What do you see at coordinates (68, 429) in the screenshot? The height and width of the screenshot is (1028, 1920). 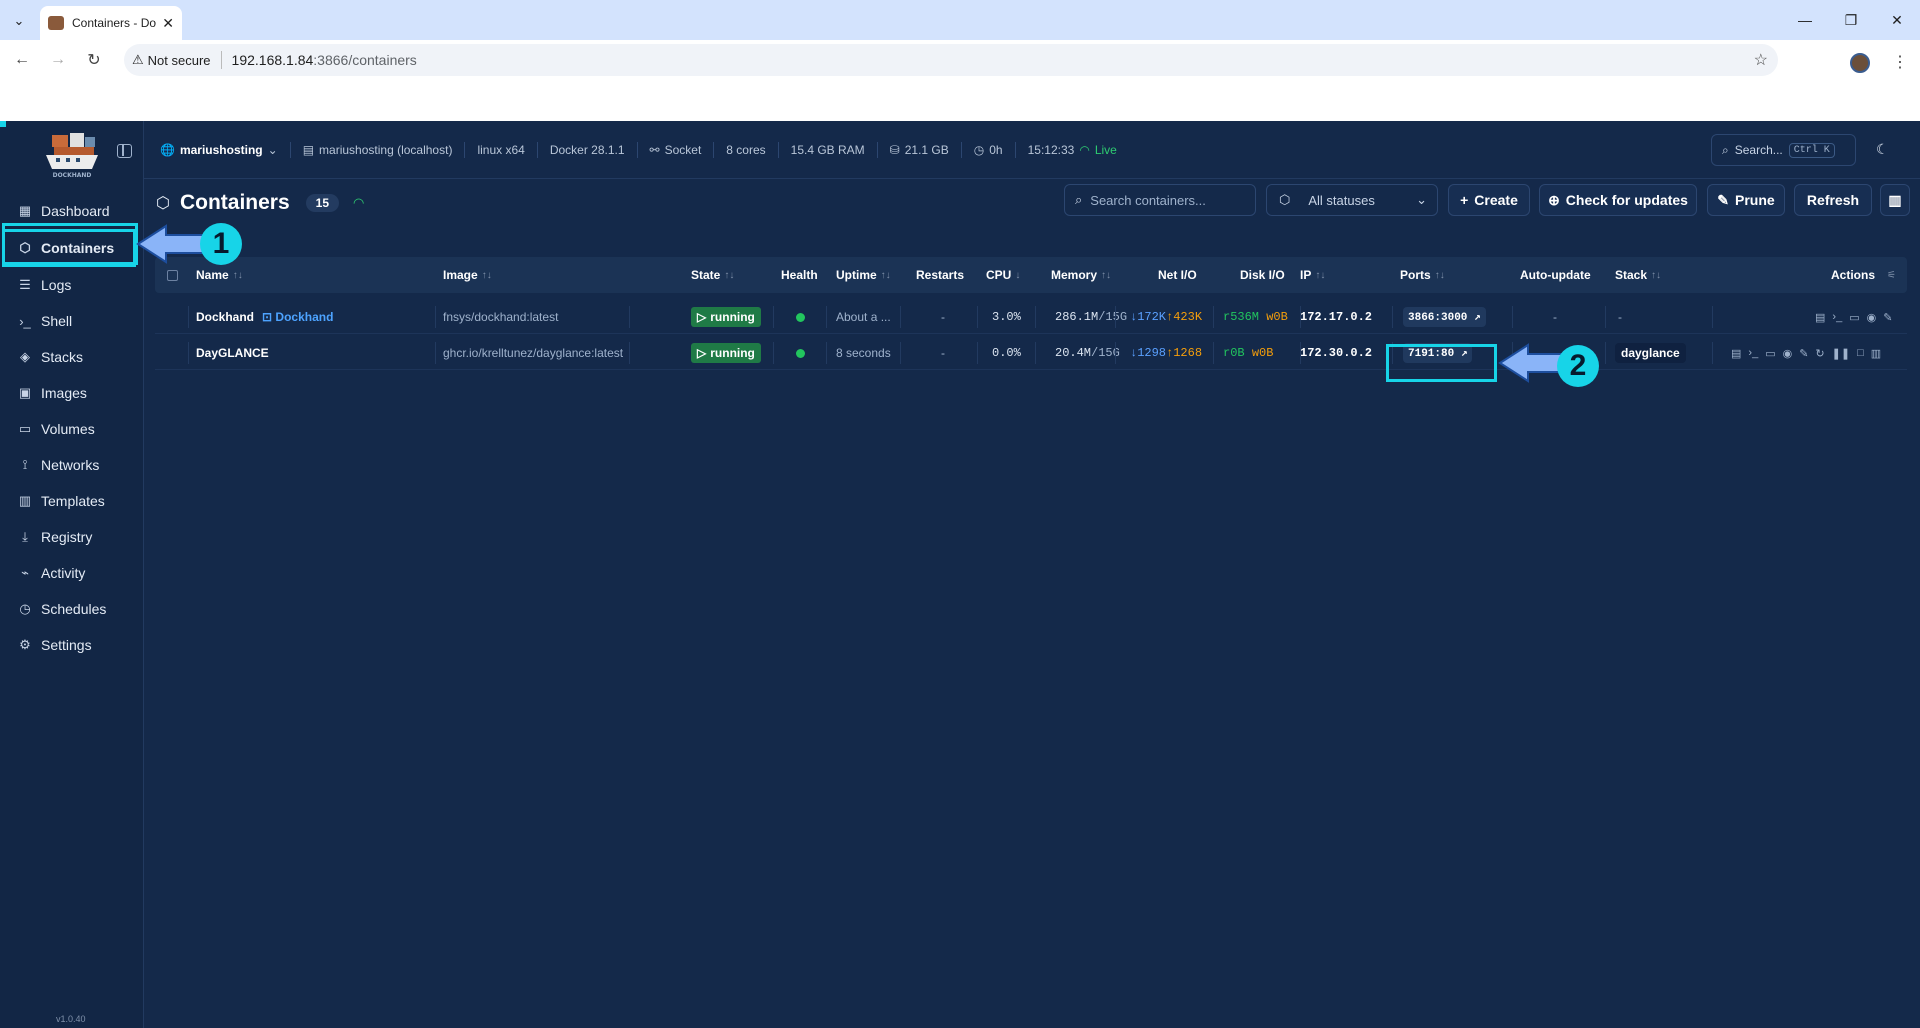 I see `sidebar-item-label: Volumes` at bounding box center [68, 429].